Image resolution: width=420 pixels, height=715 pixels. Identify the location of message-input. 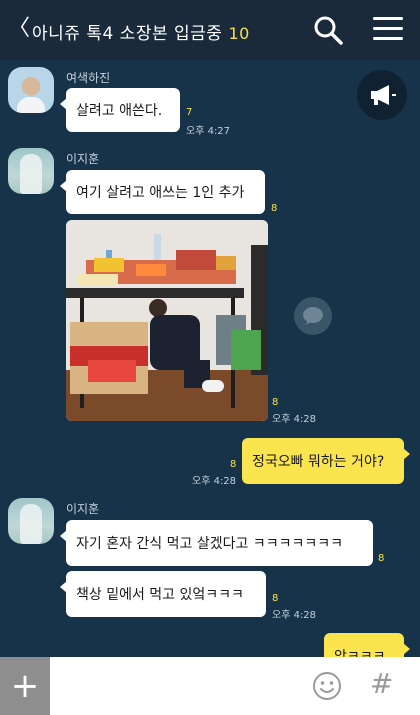
(174, 686).